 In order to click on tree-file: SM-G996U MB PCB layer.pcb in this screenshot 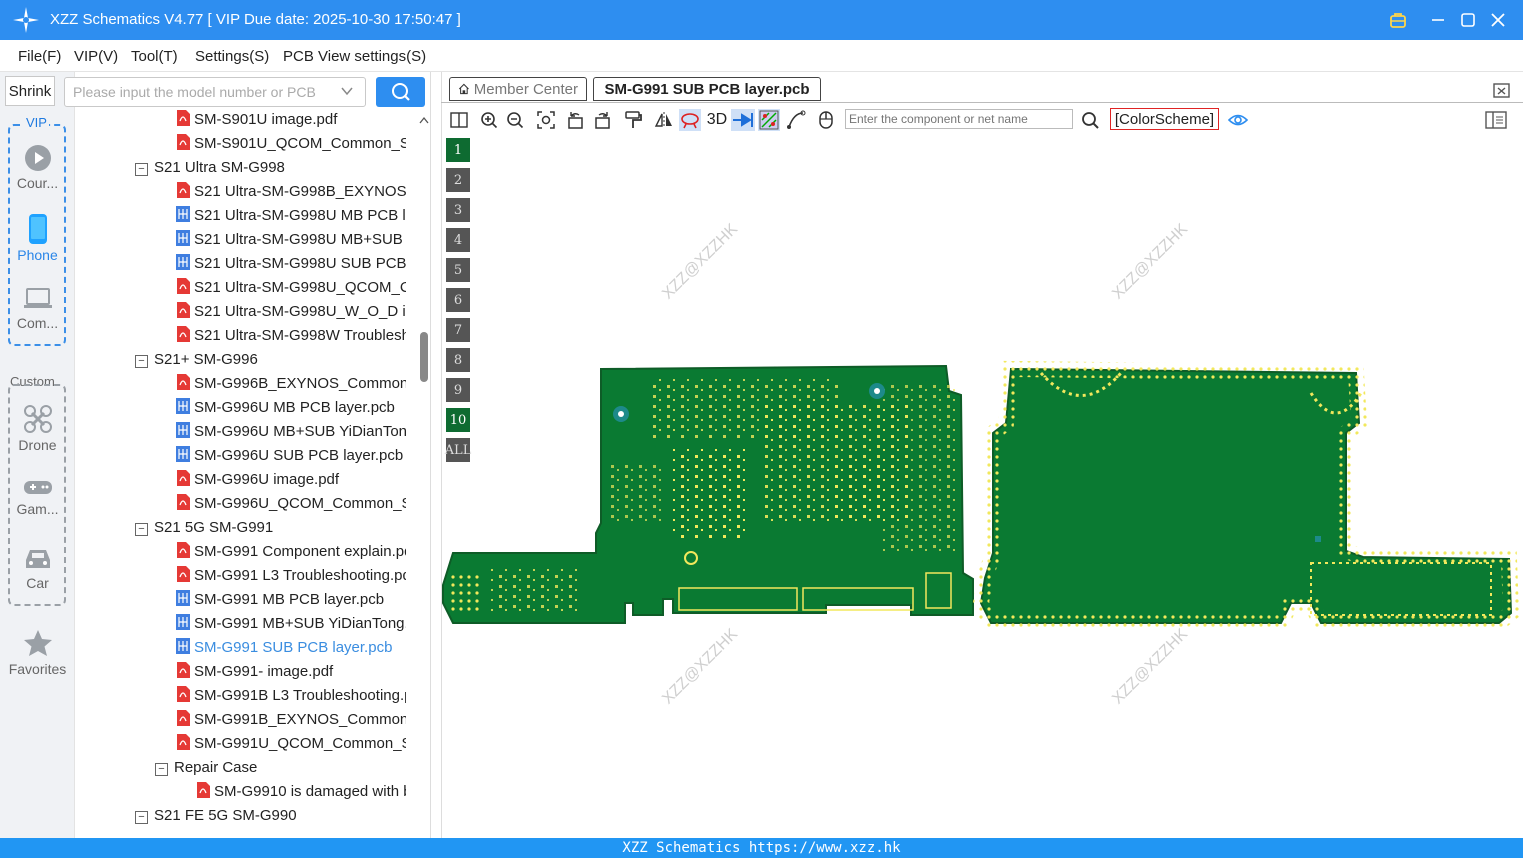, I will do `click(291, 408)`.